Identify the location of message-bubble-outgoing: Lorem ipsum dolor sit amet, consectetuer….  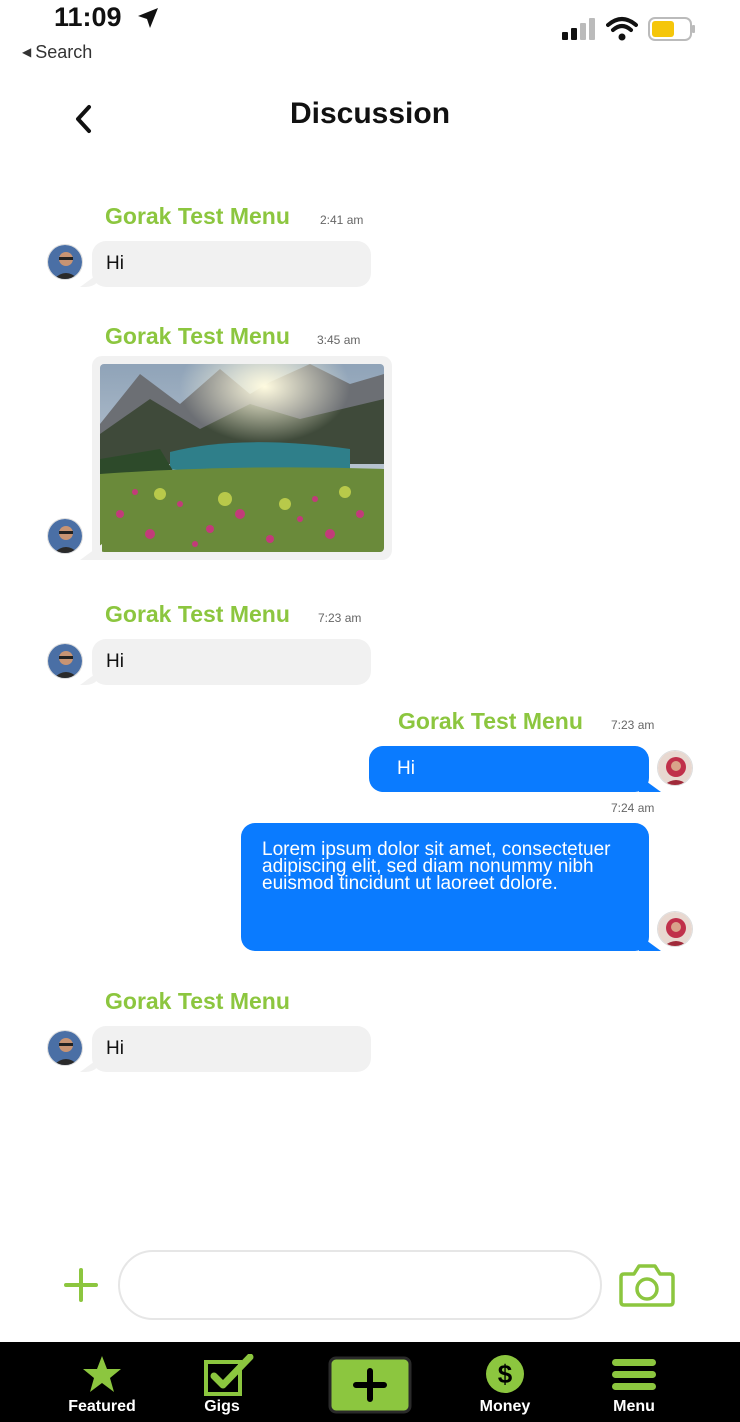
(445, 887).